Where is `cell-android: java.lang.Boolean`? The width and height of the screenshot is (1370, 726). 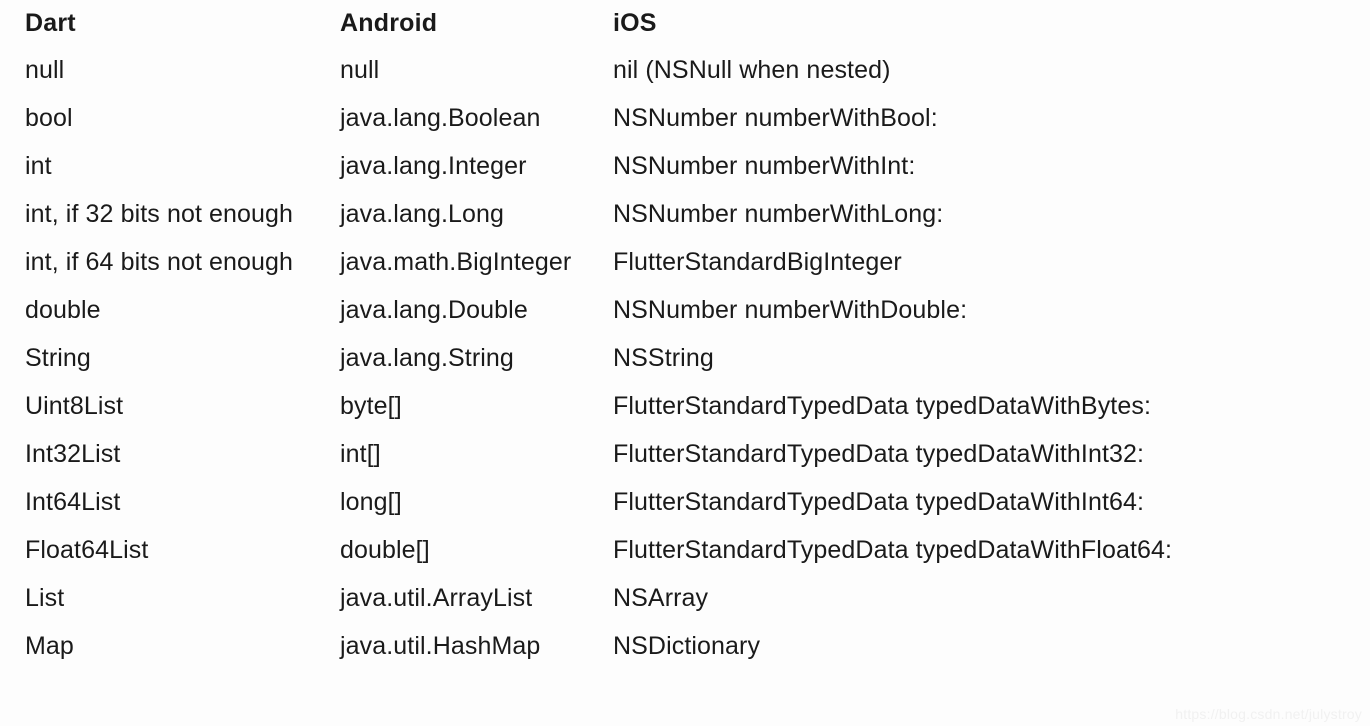 cell-android: java.lang.Boolean is located at coordinates (440, 118).